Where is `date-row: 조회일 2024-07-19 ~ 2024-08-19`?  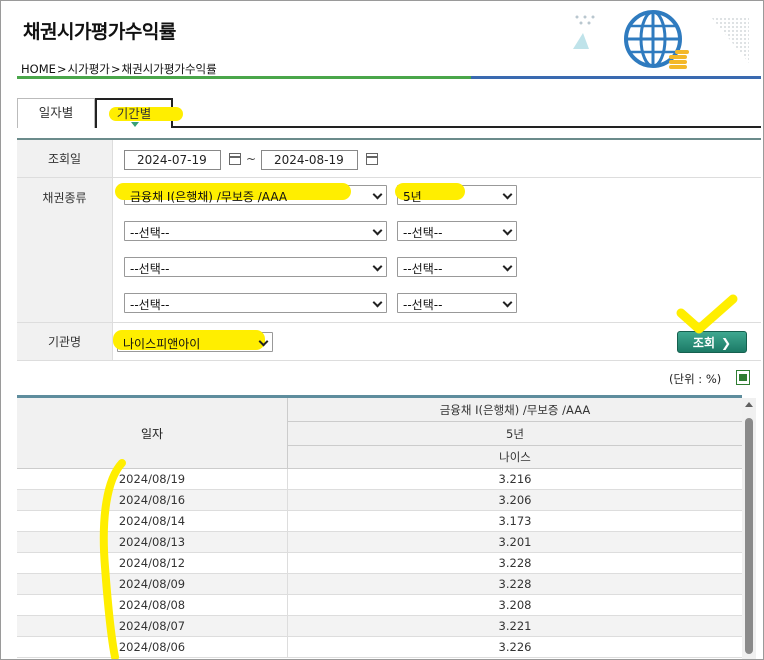 date-row: 조회일 2024-07-19 ~ 2024-08-19 is located at coordinates (389, 159).